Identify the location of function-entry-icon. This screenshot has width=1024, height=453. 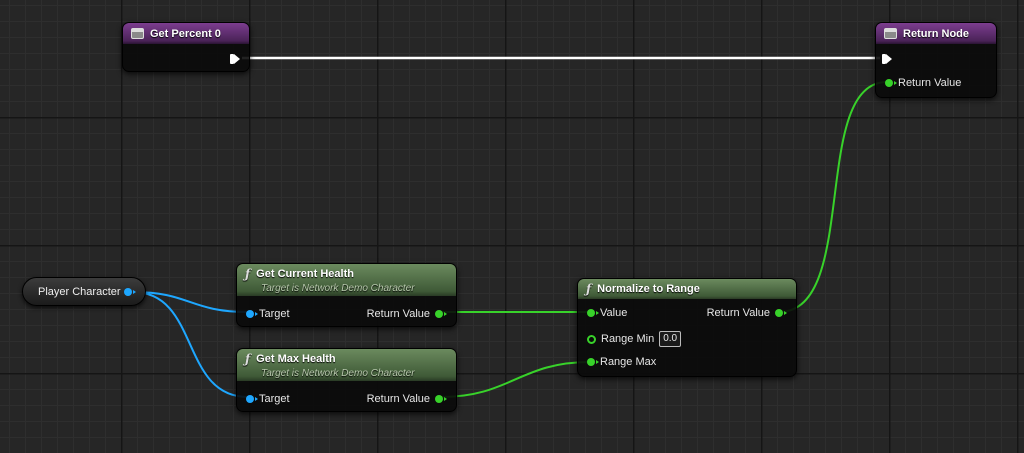
(137, 33).